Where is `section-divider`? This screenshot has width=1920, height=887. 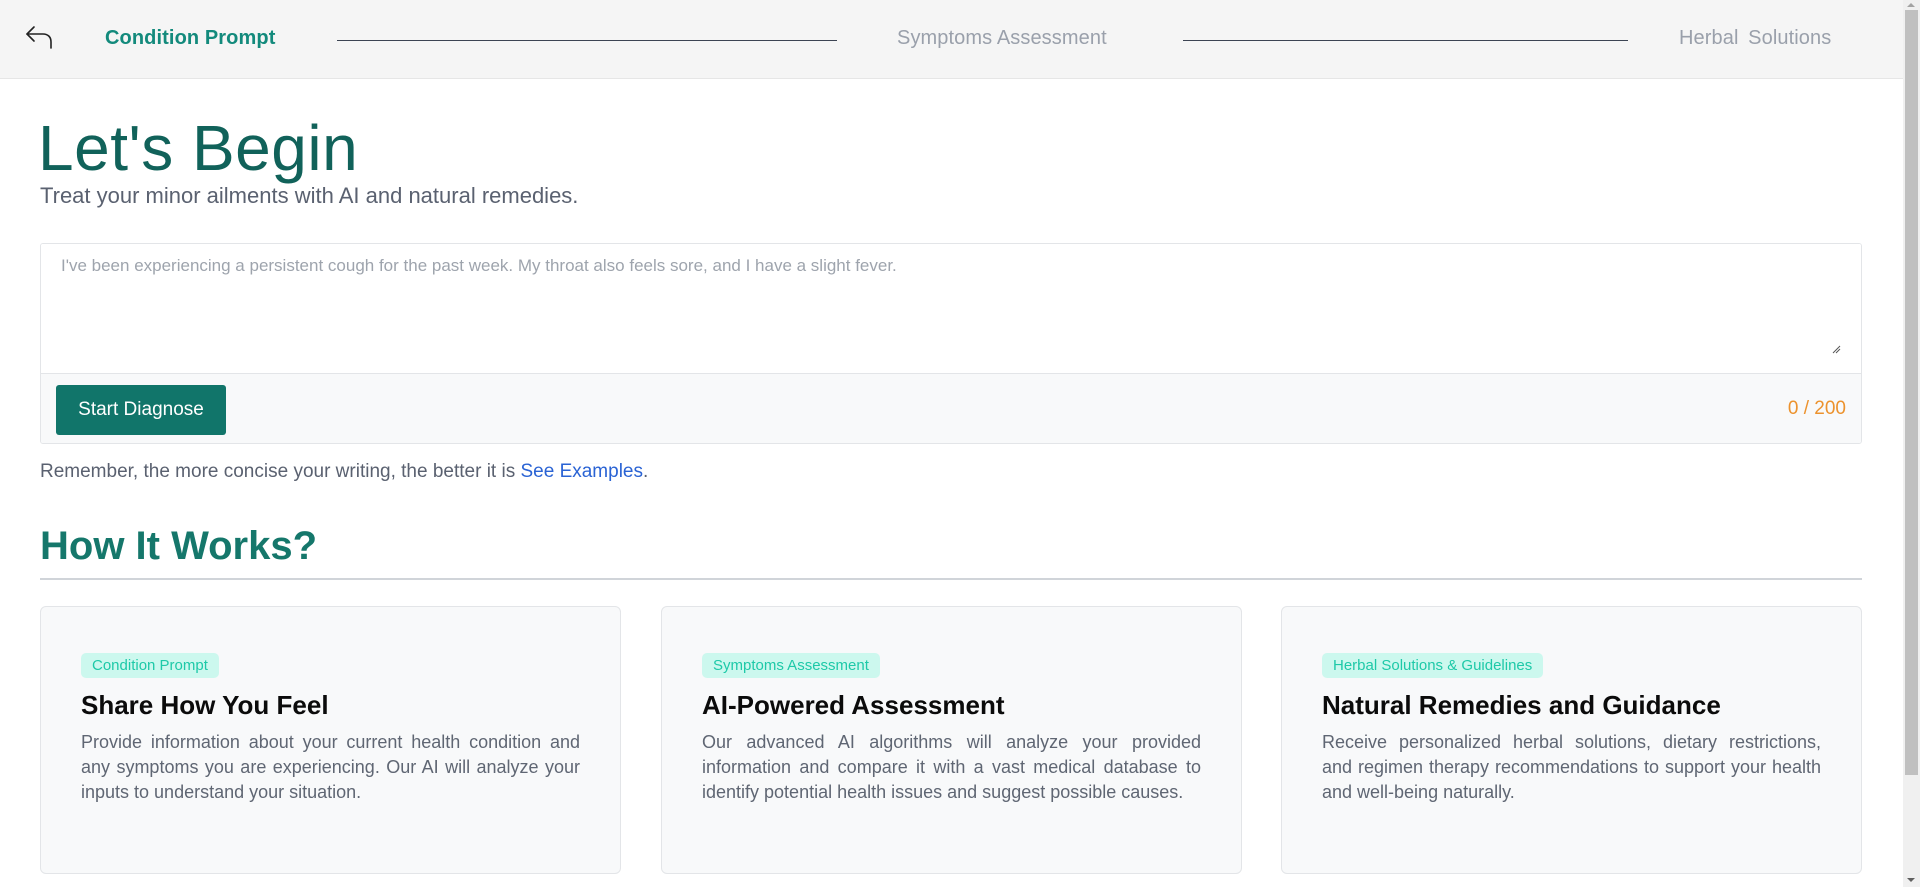
section-divider is located at coordinates (951, 579).